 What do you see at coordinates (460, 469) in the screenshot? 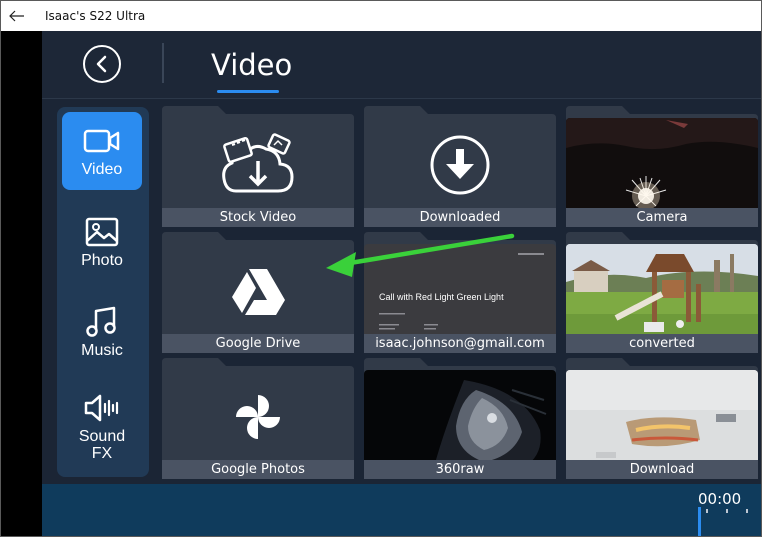
I see `tile-caption: 360raw` at bounding box center [460, 469].